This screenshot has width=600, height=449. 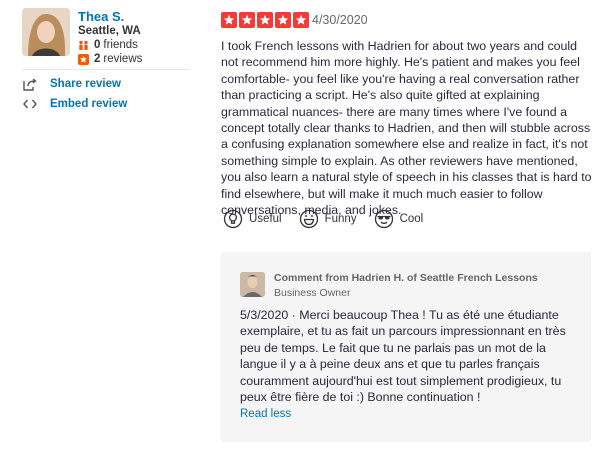 What do you see at coordinates (312, 293) in the screenshot?
I see `owner-role: Business Owner` at bounding box center [312, 293].